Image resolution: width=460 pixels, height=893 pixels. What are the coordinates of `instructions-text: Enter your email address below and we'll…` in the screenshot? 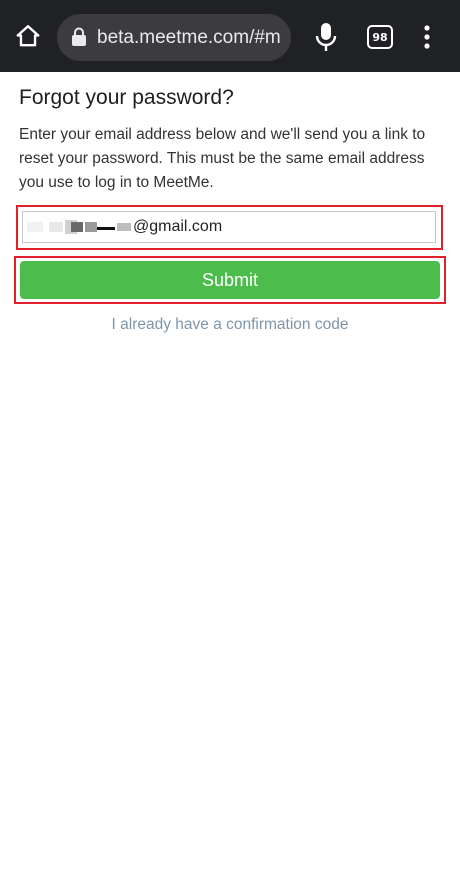 It's located at (222, 158).